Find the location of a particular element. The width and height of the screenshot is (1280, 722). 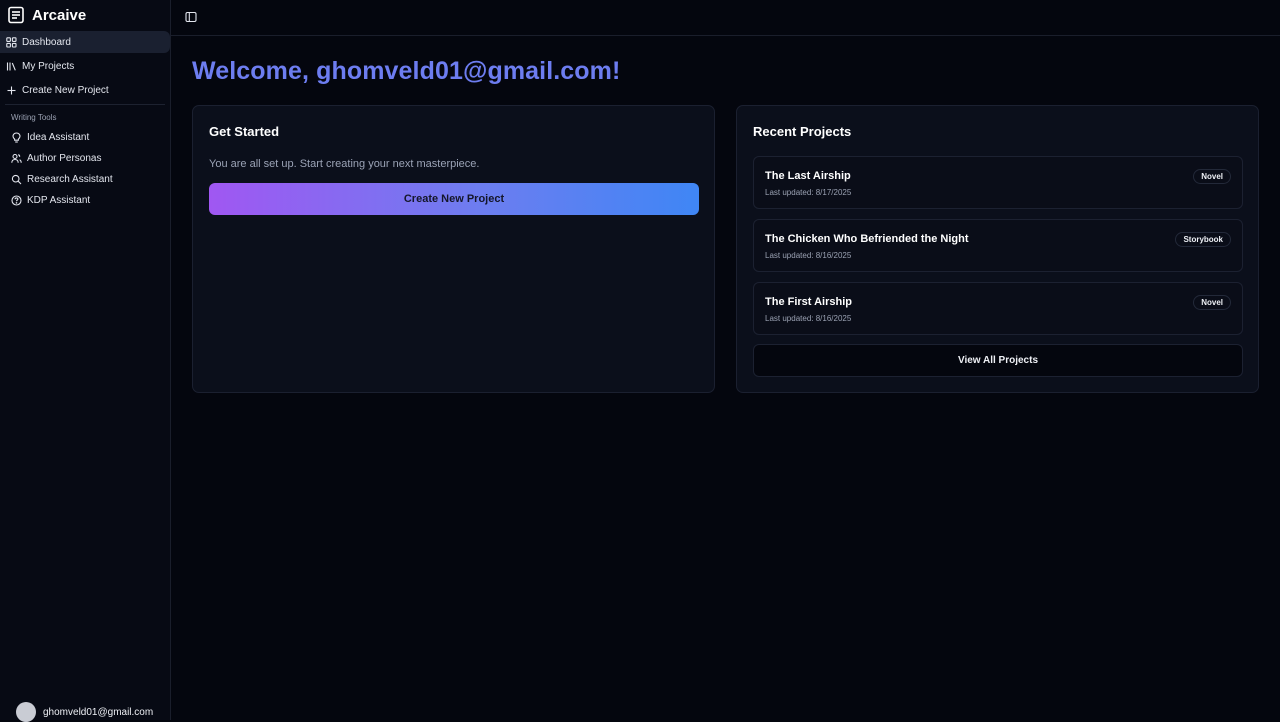

project-updated: Last updated: 8/17/2025 is located at coordinates (808, 192).